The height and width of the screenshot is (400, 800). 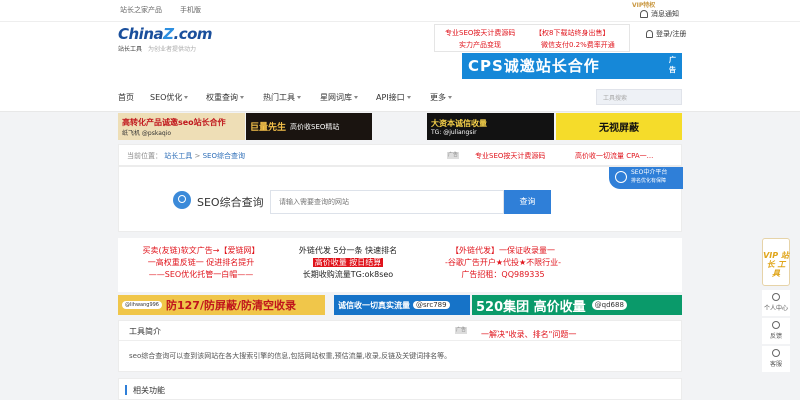 I want to click on text-ad: 长期收购流量TG:ok8seo, so click(x=348, y=274).